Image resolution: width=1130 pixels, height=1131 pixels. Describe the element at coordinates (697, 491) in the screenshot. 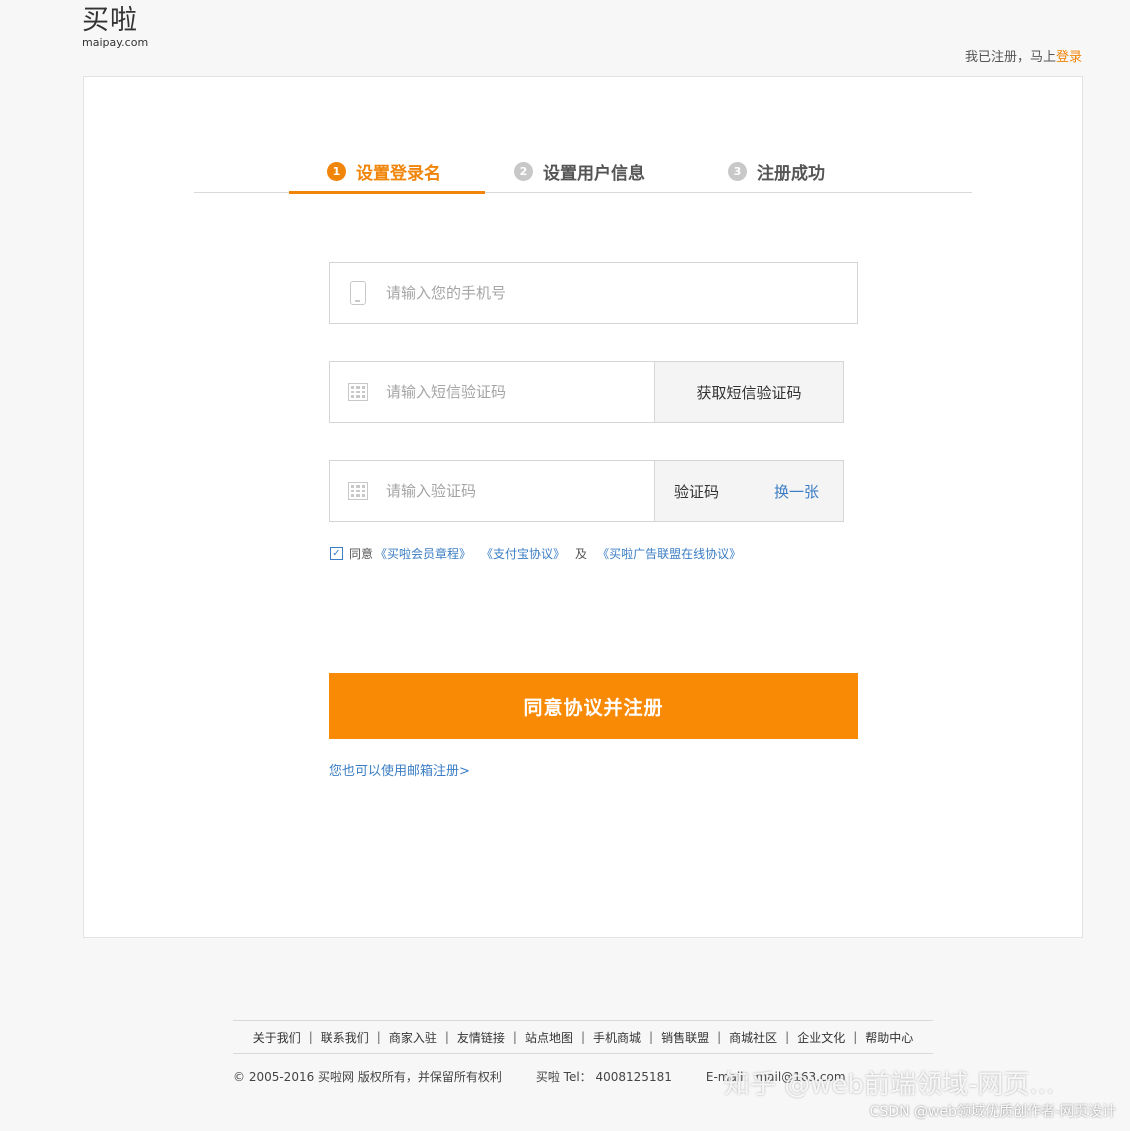

I see `captcha-image: 验证码` at that location.